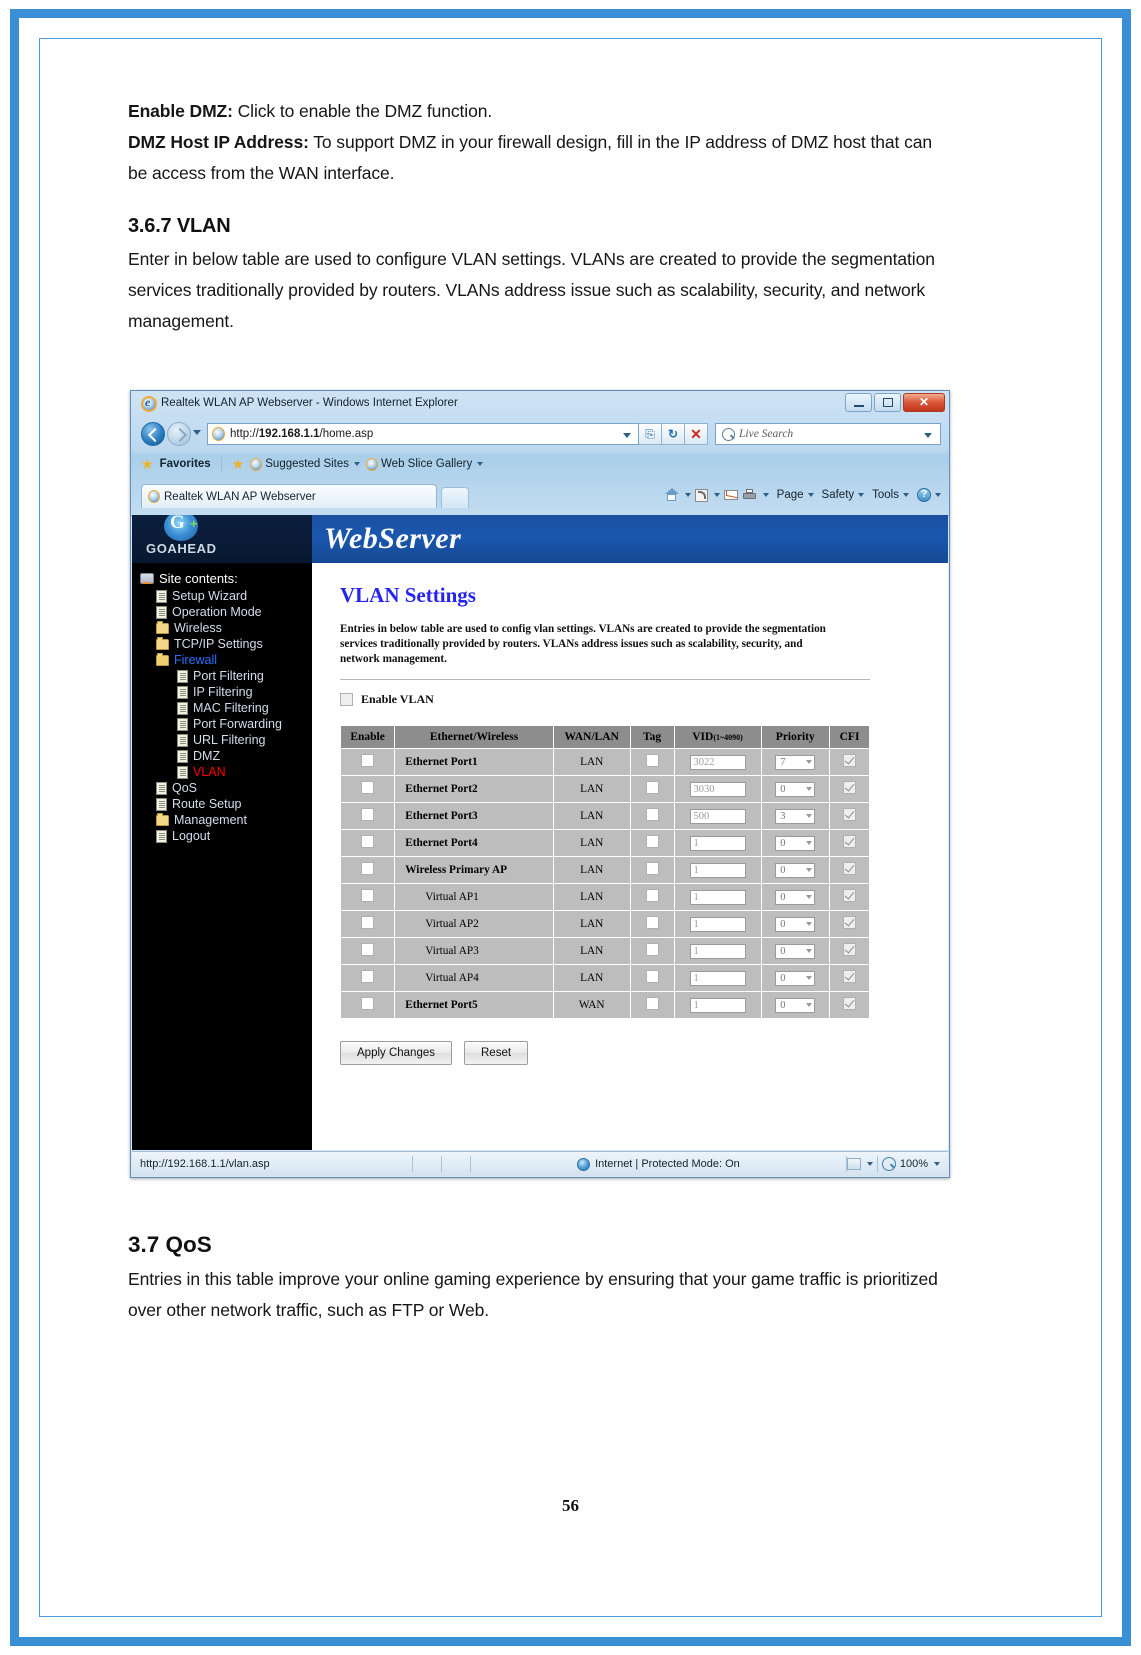 The image size is (1141, 1655). What do you see at coordinates (222, 804) in the screenshot?
I see `sidebar-item-route-setup: Route Setup` at bounding box center [222, 804].